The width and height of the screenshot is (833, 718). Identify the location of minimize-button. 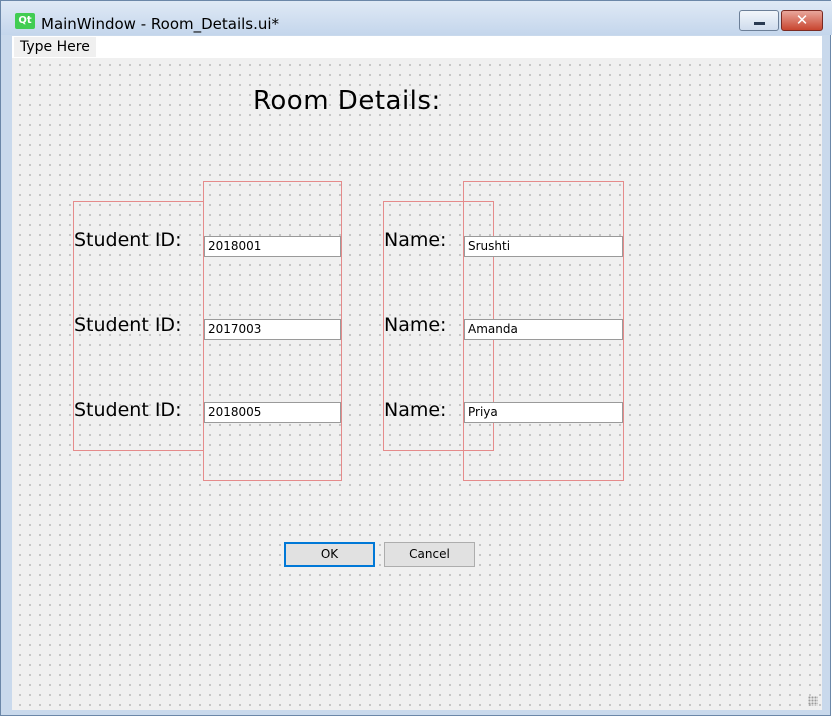
(759, 20).